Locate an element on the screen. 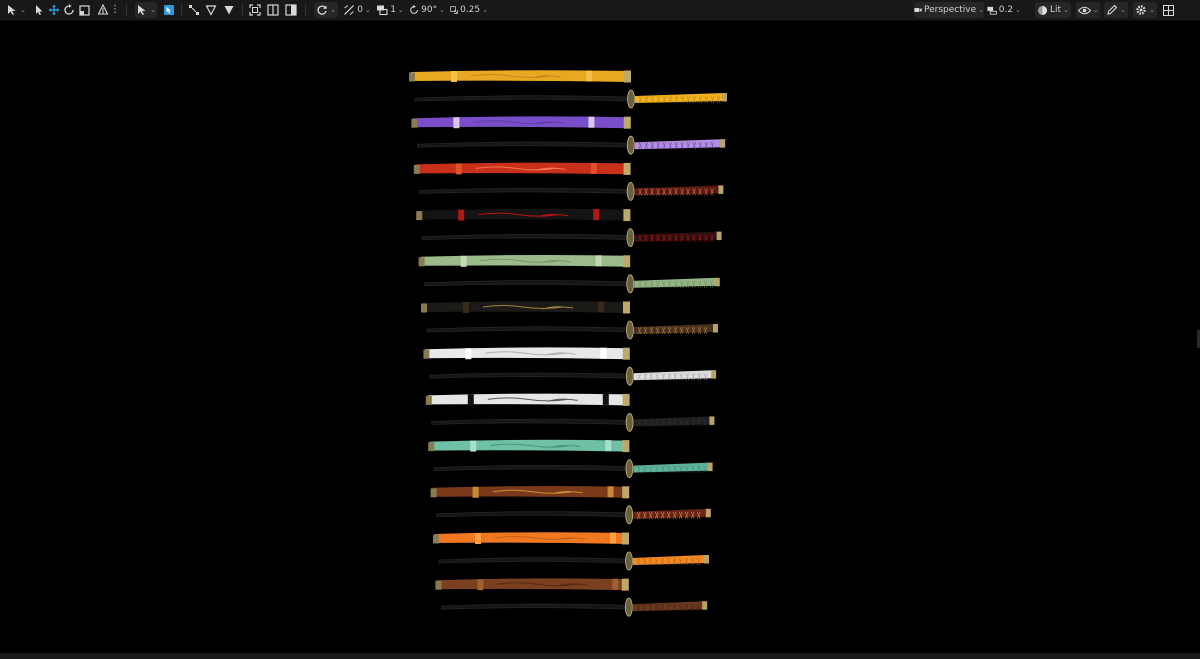 This screenshot has height=659, width=1200. more-options-button: ⋮ is located at coordinates (115, 10).